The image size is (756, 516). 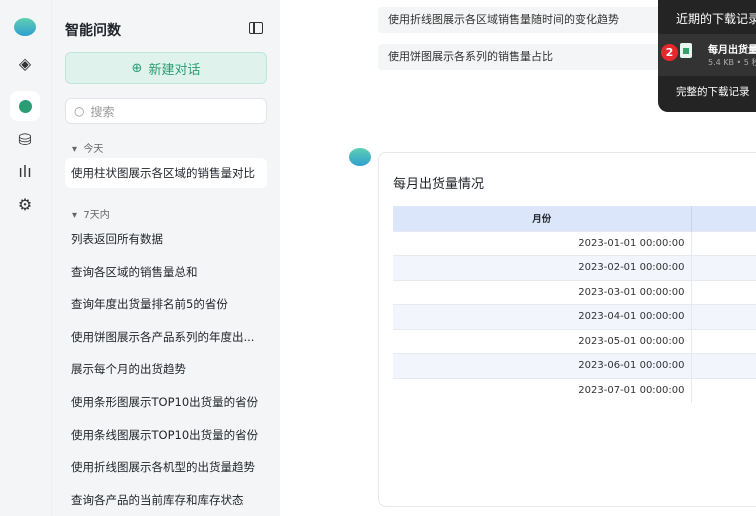 What do you see at coordinates (25, 204) in the screenshot?
I see `settings-icon: ⚙` at bounding box center [25, 204].